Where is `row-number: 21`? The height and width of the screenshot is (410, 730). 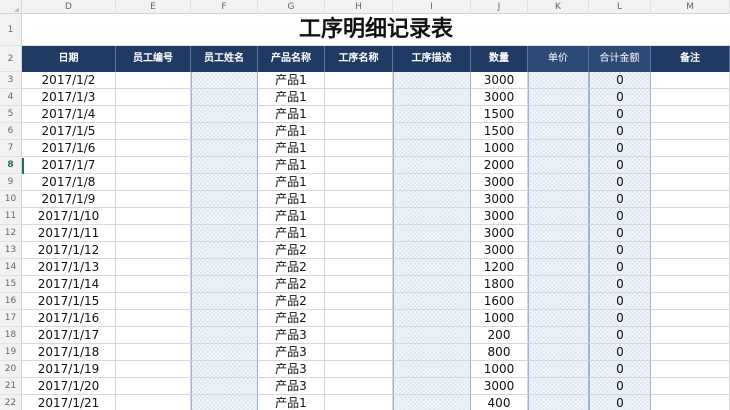 row-number: 21 is located at coordinates (11, 386).